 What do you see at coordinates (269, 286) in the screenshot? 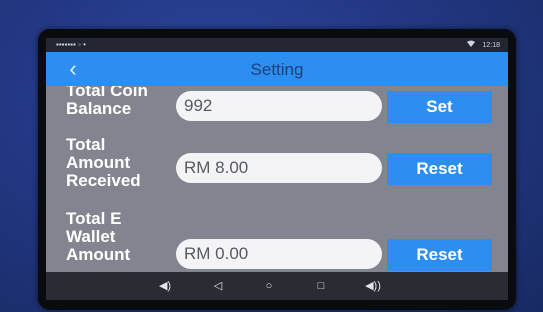
I see `home-icon: ○` at bounding box center [269, 286].